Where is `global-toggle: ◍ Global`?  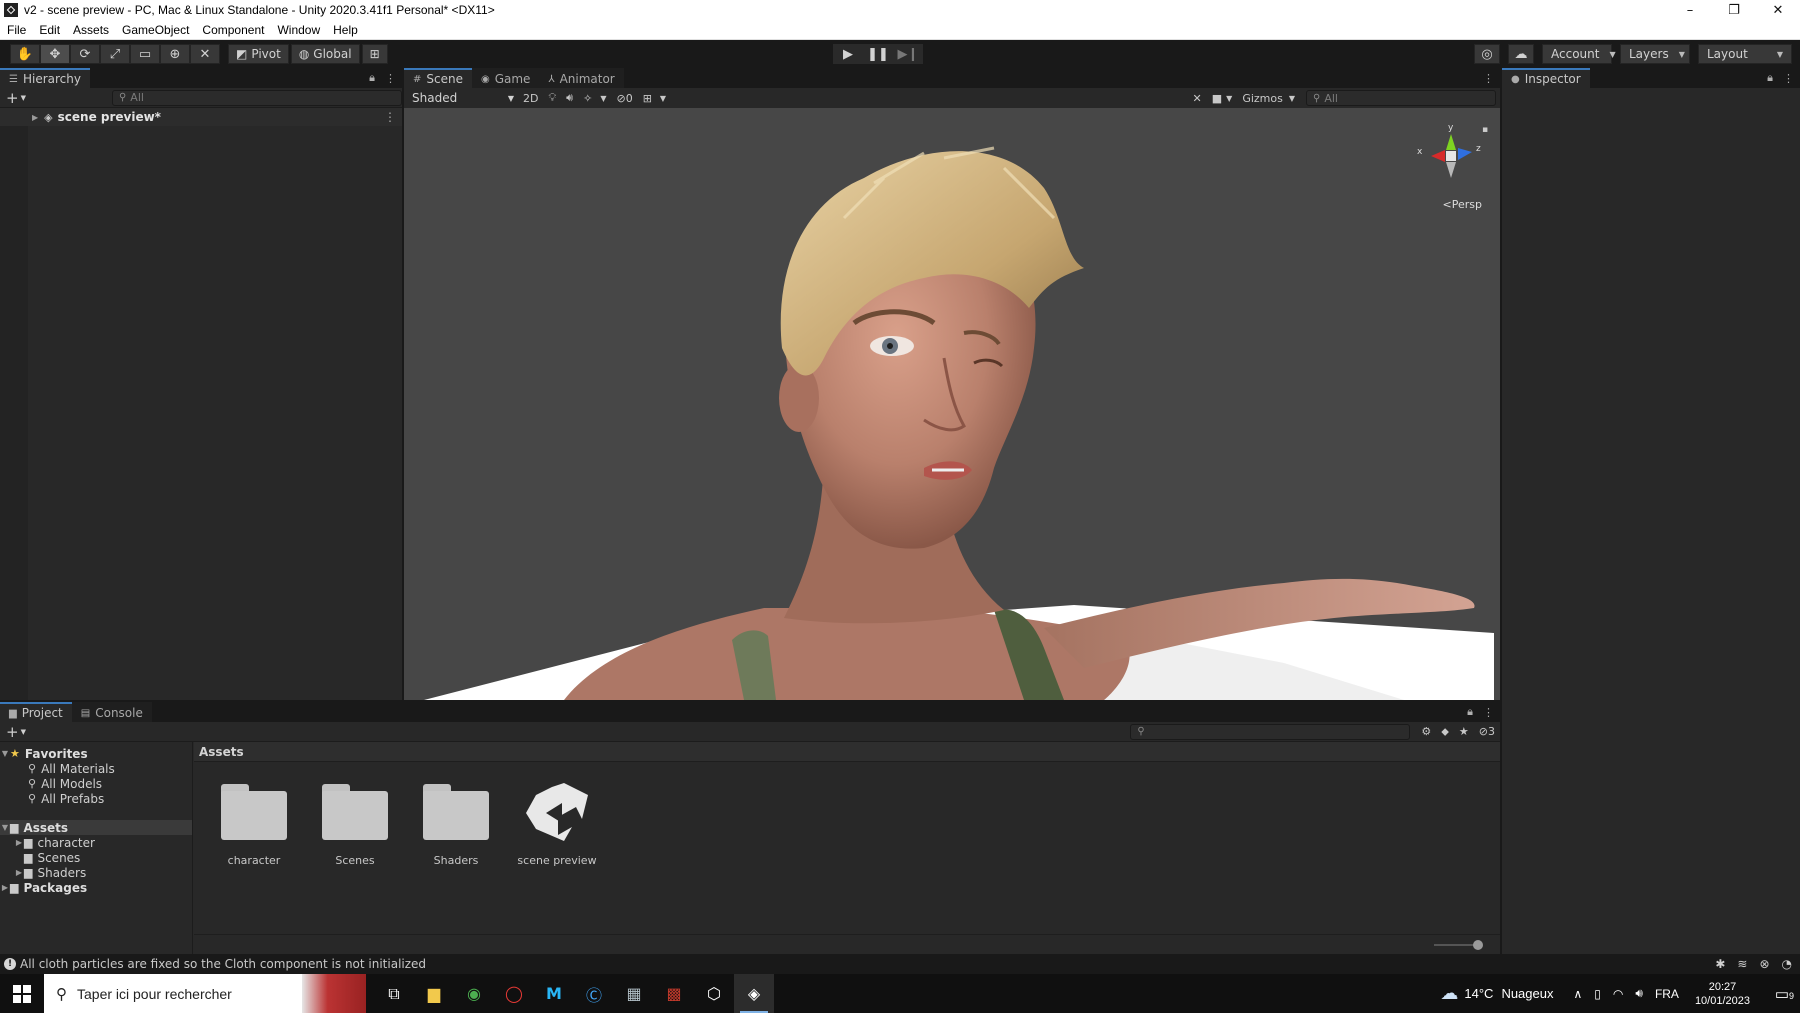
global-toggle: ◍ Global is located at coordinates (325, 54).